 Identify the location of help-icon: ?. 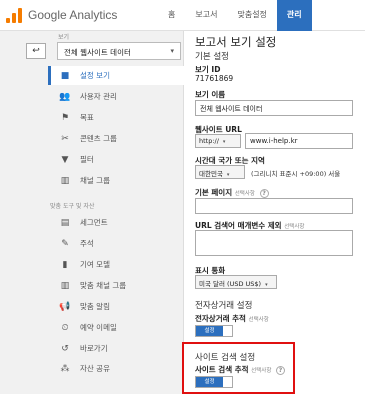
(264, 193).